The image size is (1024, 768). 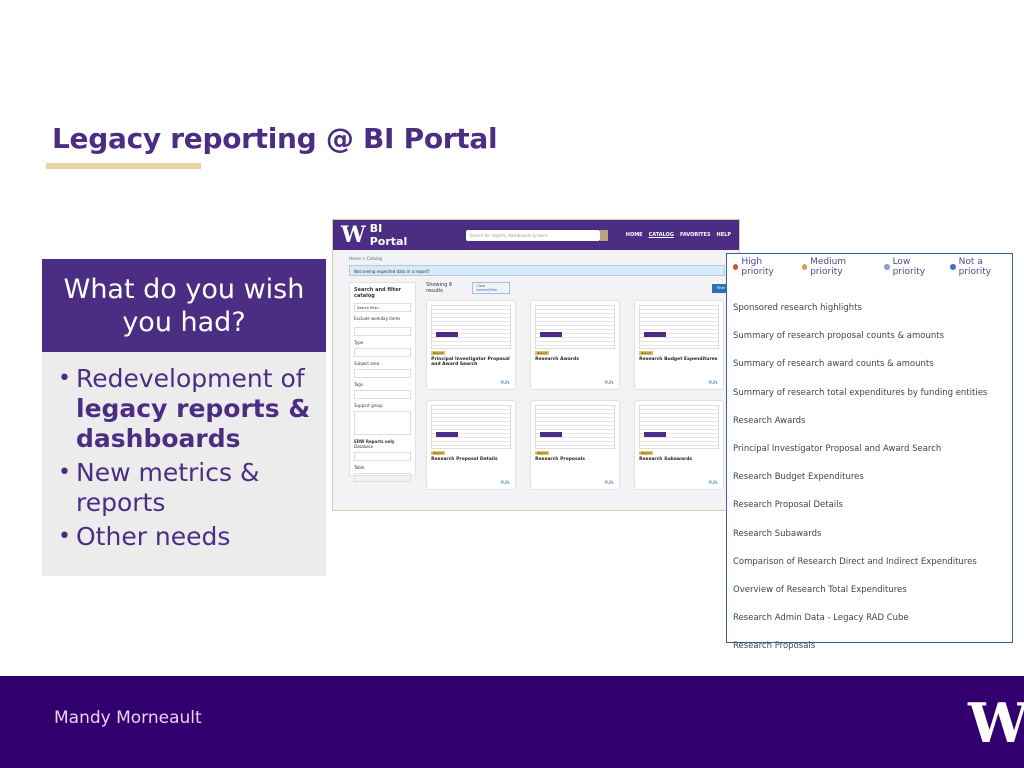 What do you see at coordinates (678, 235) in the screenshot?
I see `portal-nav: HOME CATALOG FAVORITES HELP` at bounding box center [678, 235].